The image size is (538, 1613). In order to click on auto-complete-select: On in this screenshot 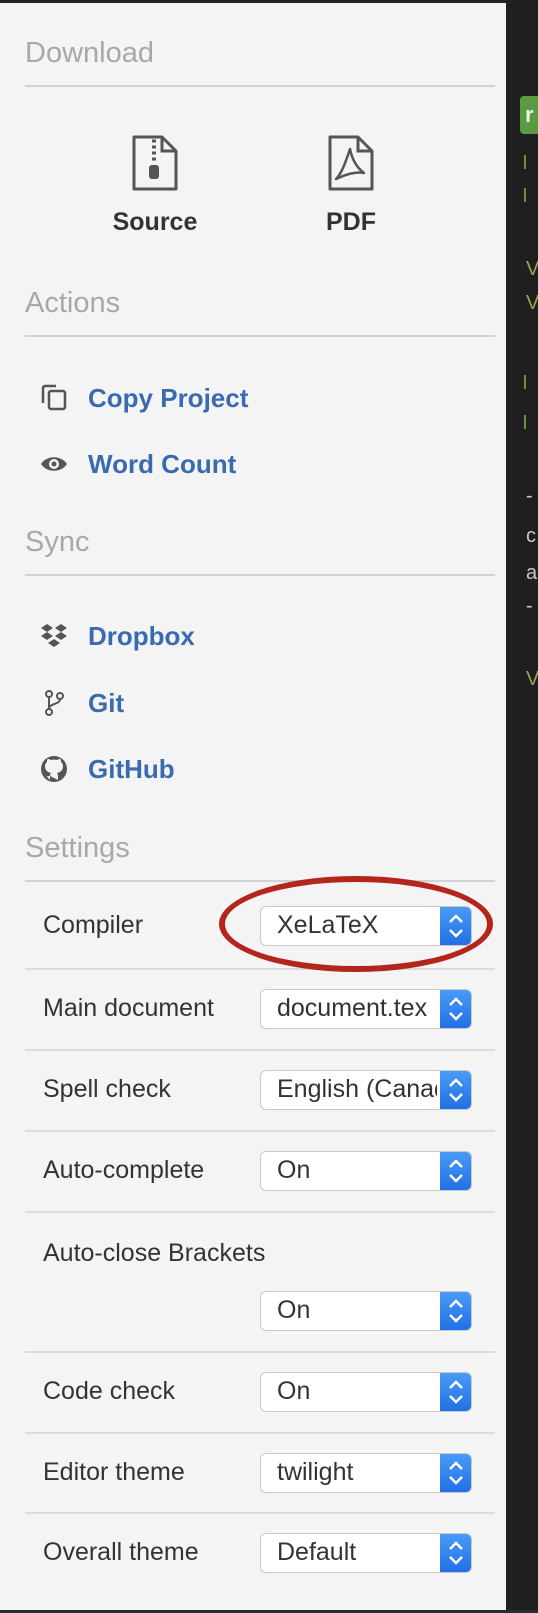, I will do `click(366, 1171)`.